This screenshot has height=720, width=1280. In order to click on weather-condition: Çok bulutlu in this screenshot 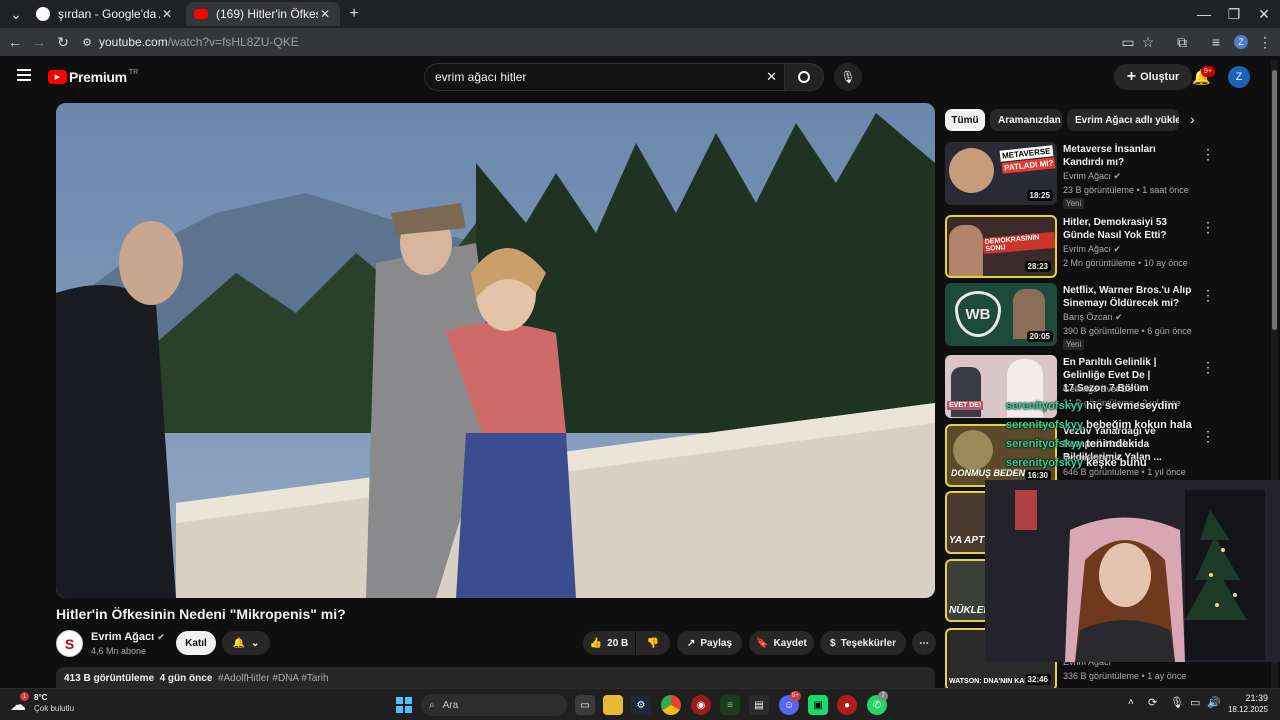, I will do `click(54, 708)`.